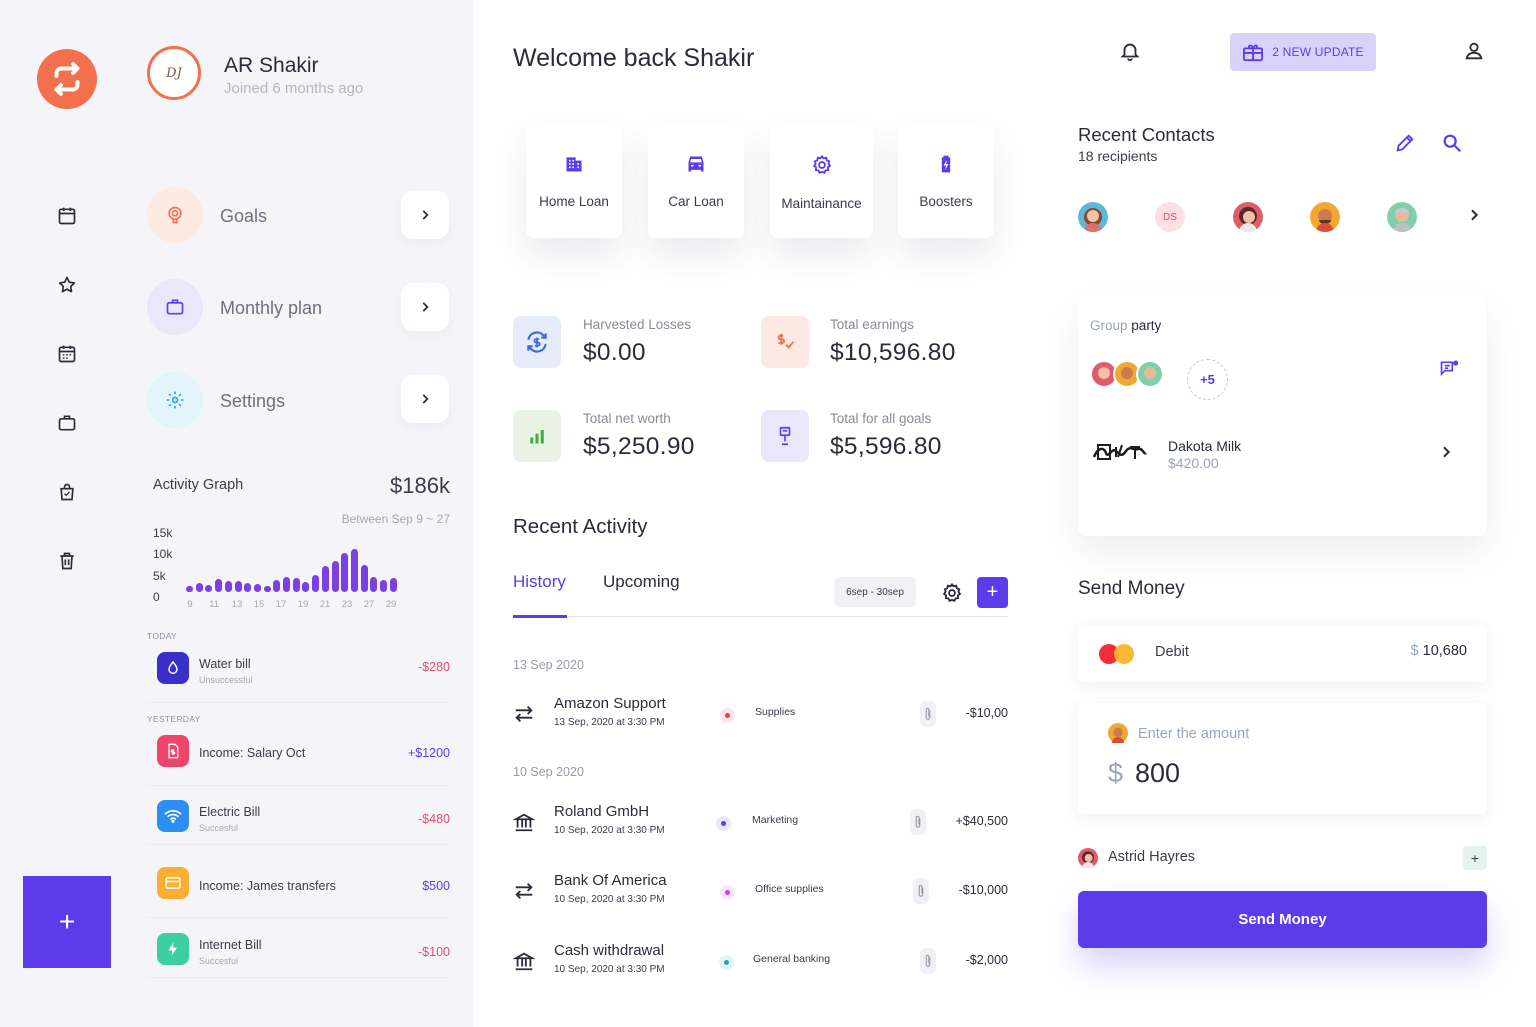 This screenshot has width=1536, height=1027. I want to click on service-boosters: Boosters, so click(946, 180).